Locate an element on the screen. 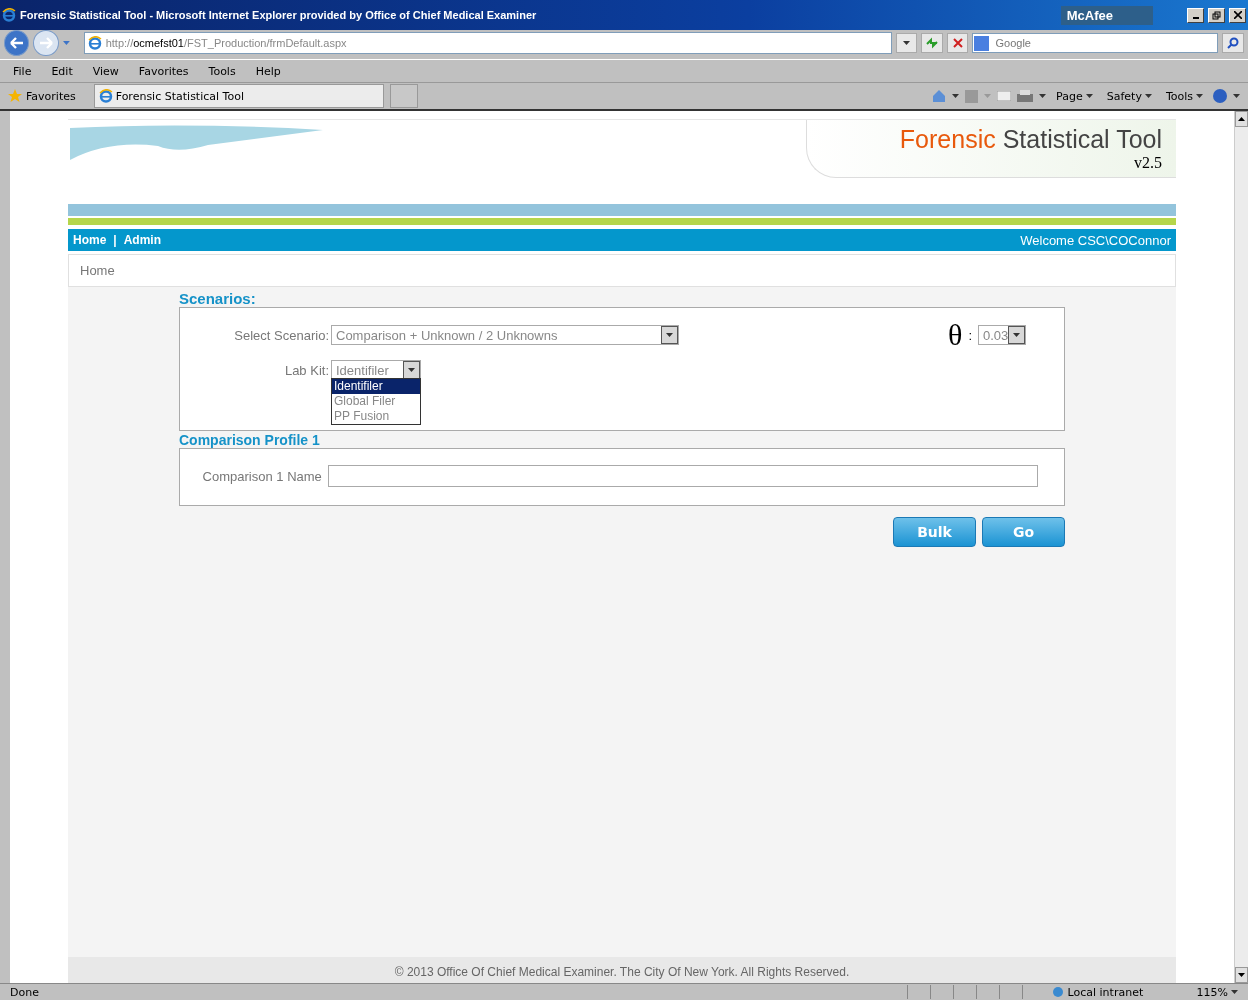  theta-symbol: θ is located at coordinates (955, 335).